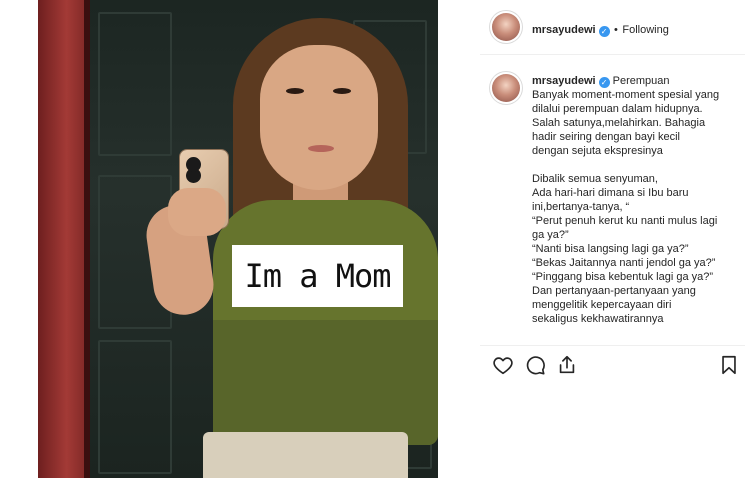 The width and height of the screenshot is (745, 478). I want to click on mouth, so click(321, 148).